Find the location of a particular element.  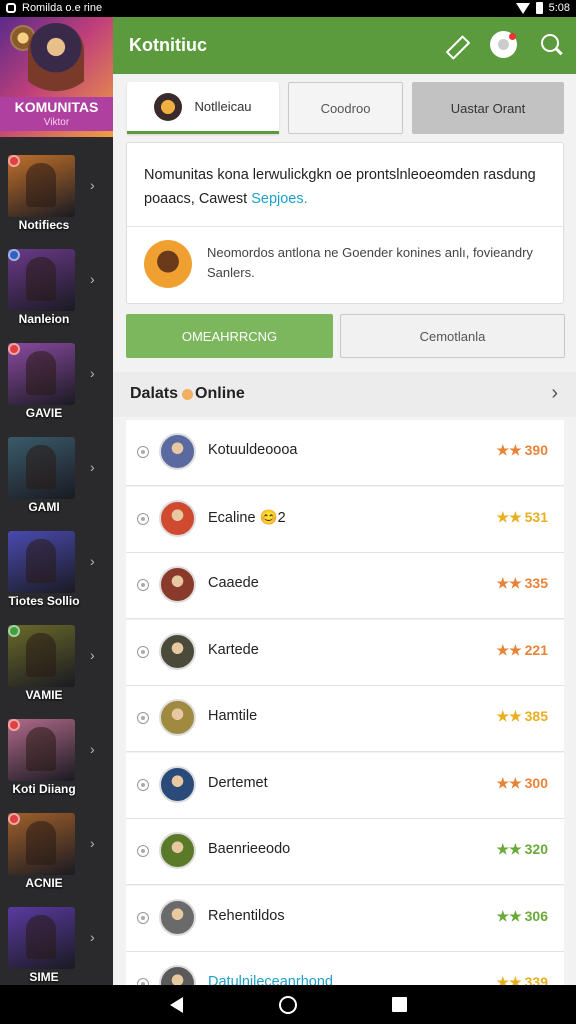

sidebar-item: Tiotes Sollio › is located at coordinates (56, 577).